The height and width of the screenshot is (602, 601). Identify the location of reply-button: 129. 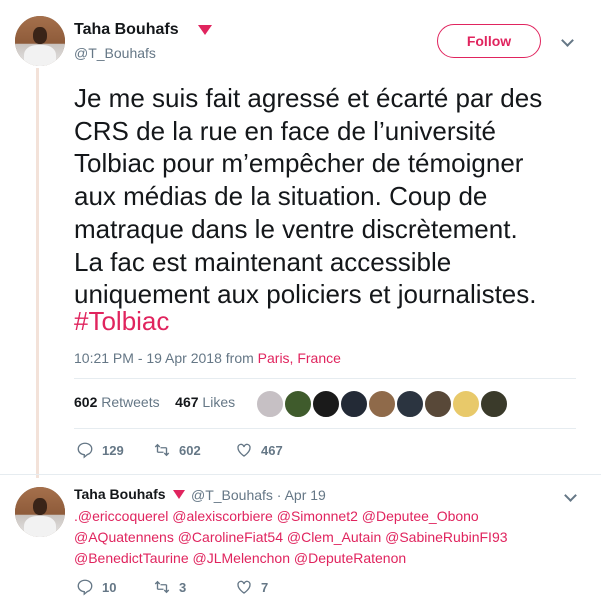
(100, 450).